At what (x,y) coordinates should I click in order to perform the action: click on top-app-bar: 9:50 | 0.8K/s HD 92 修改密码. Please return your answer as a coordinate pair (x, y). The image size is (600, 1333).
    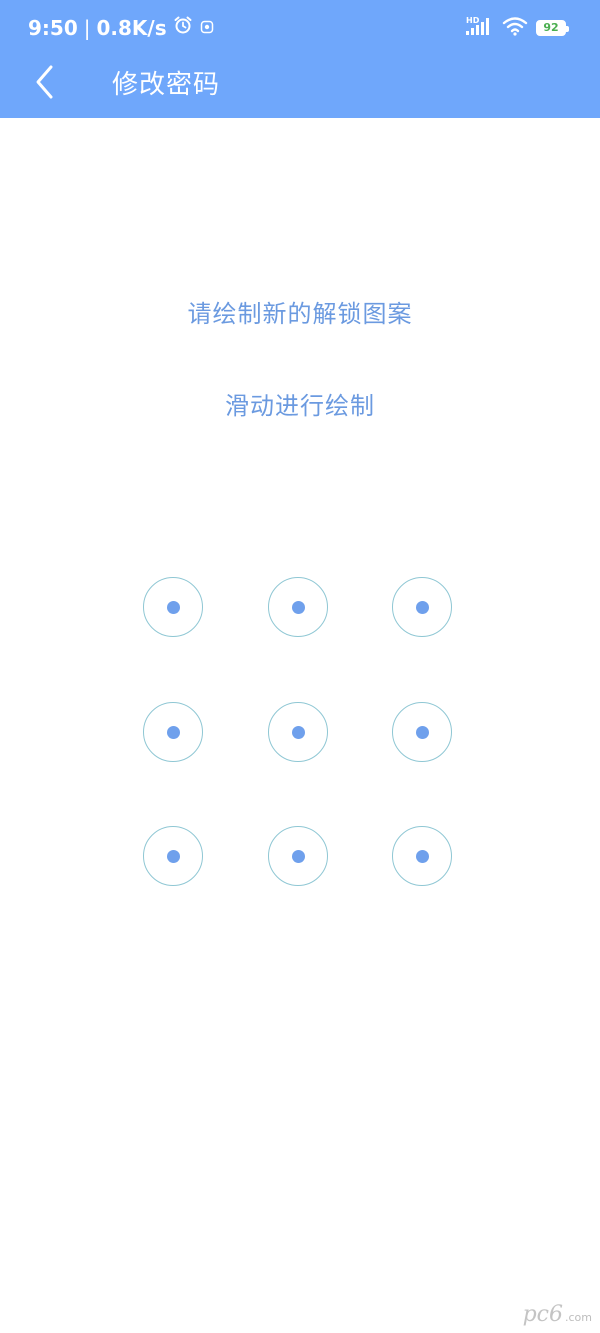
    Looking at the image, I should click on (300, 59).